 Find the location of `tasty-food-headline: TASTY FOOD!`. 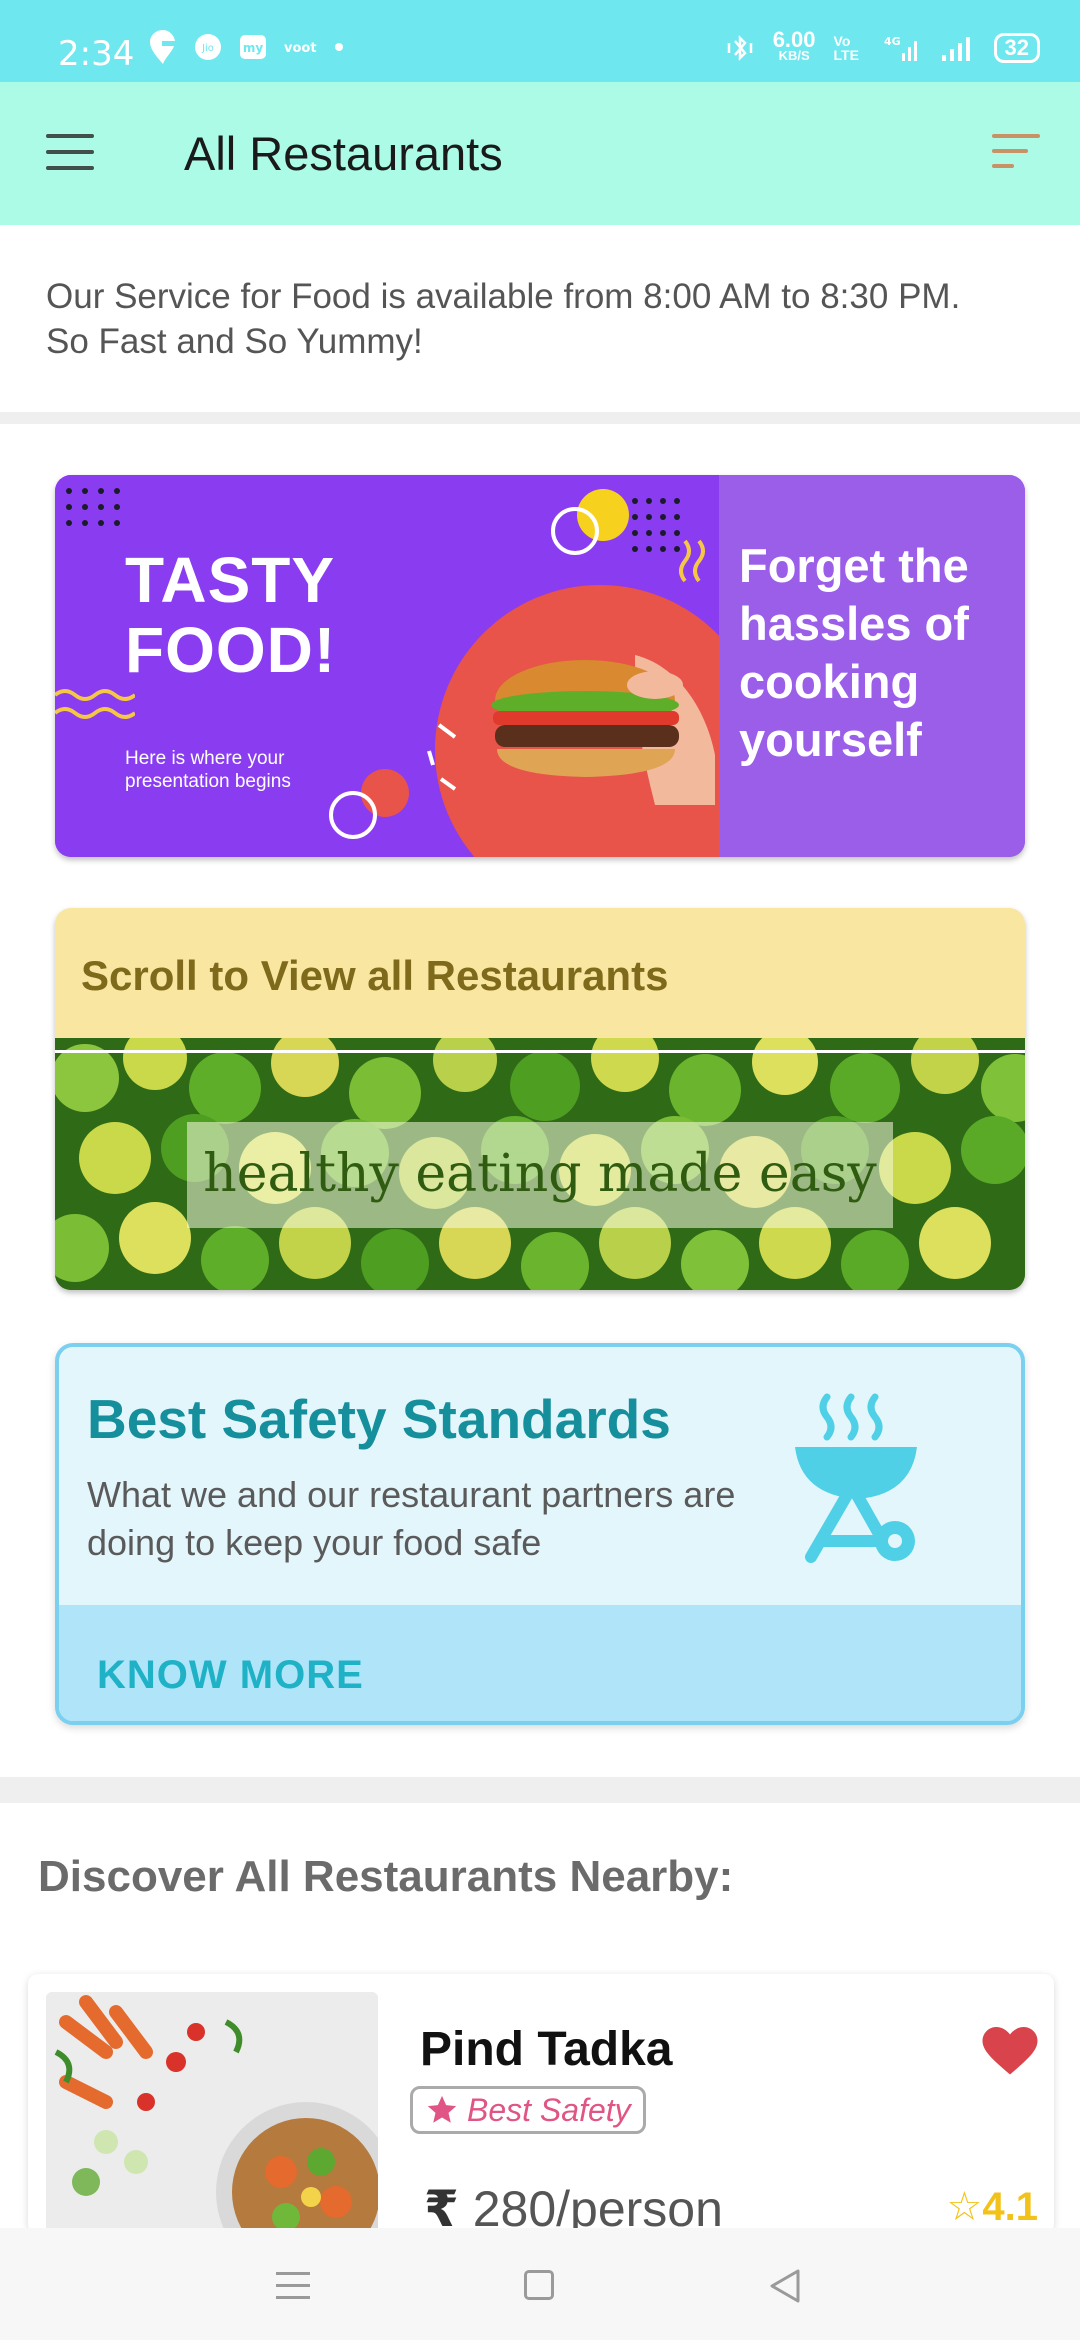

tasty-food-headline: TASTY FOOD! is located at coordinates (231, 615).